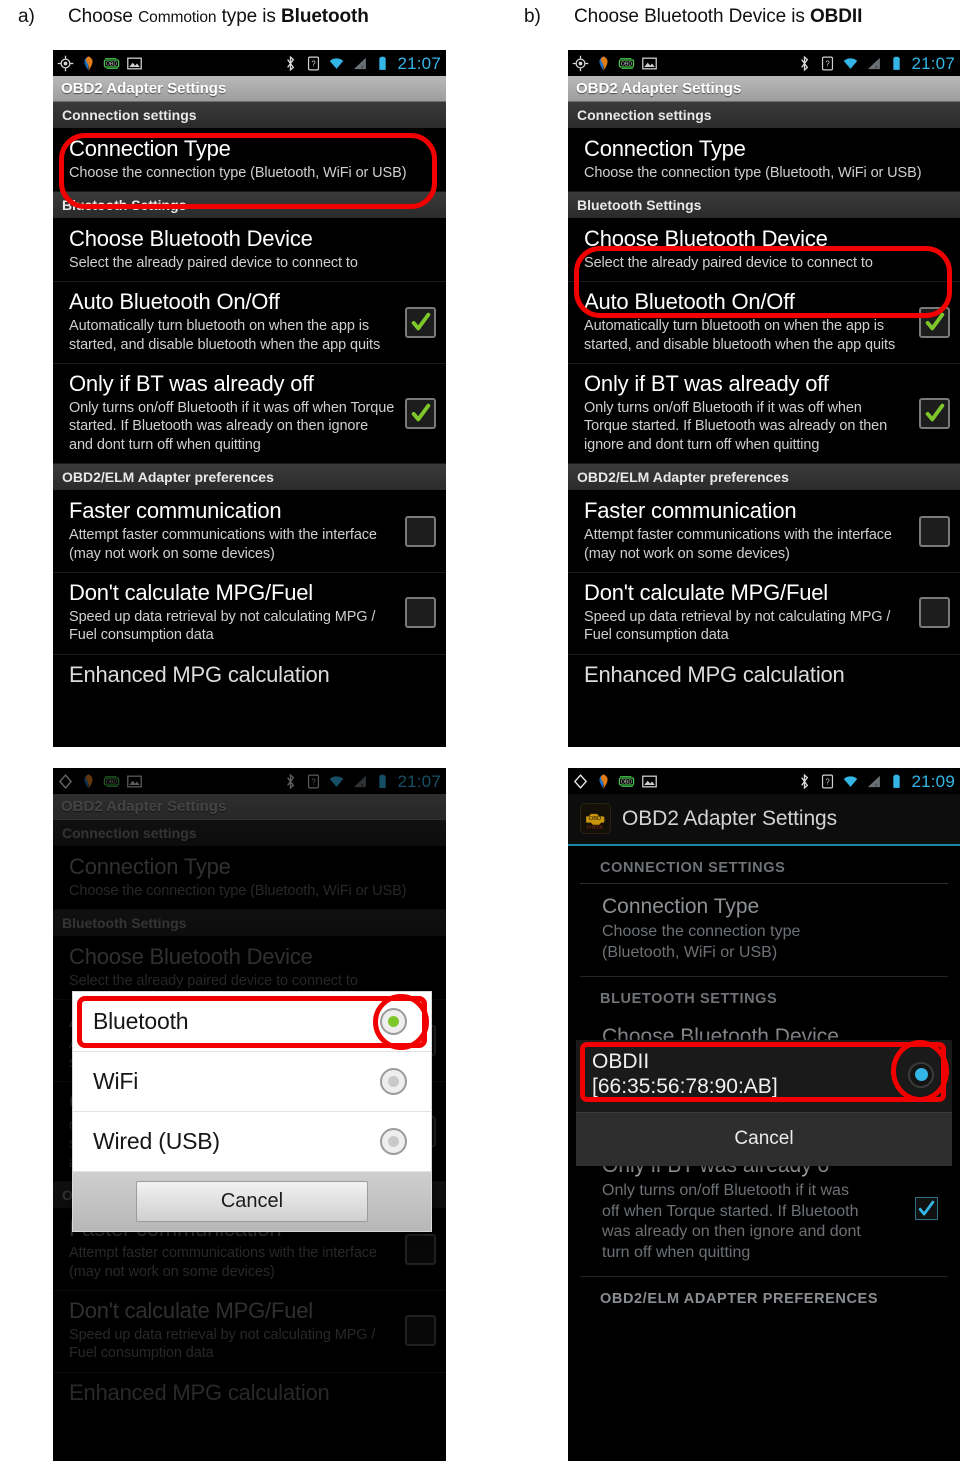 The width and height of the screenshot is (960, 1461). What do you see at coordinates (393, 1141) in the screenshot?
I see `dialog-option-wired-usb-radio` at bounding box center [393, 1141].